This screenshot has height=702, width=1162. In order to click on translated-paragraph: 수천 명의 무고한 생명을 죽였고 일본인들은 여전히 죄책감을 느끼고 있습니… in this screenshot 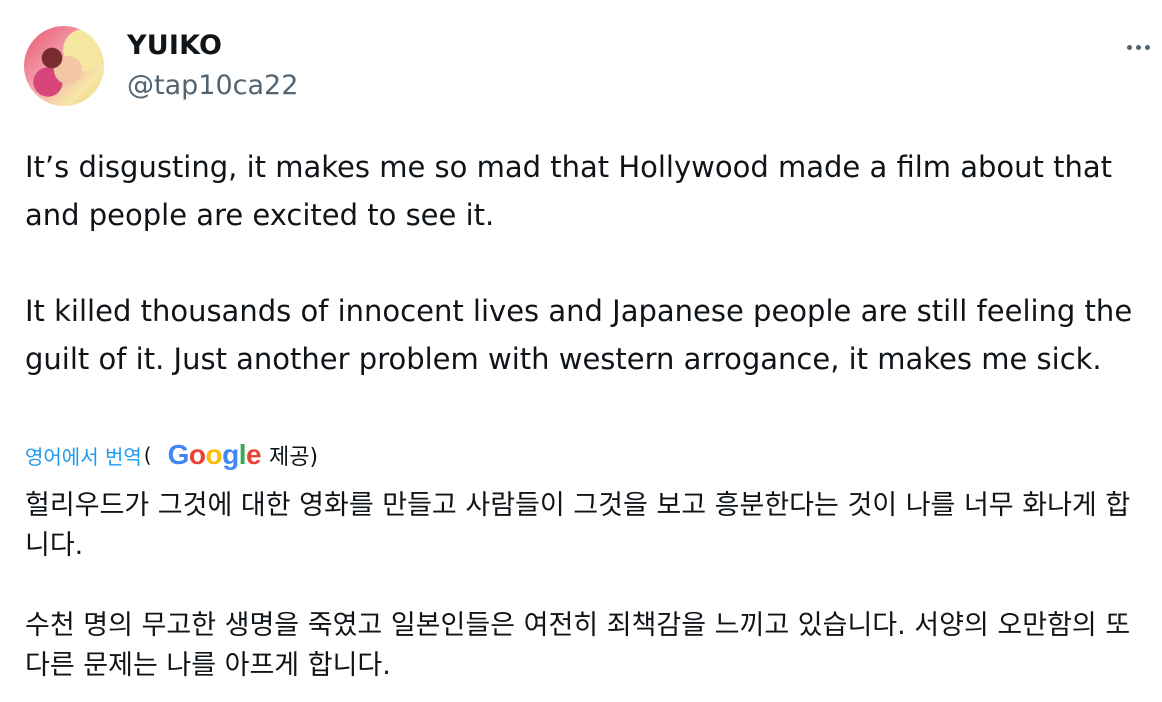, I will do `click(578, 645)`.